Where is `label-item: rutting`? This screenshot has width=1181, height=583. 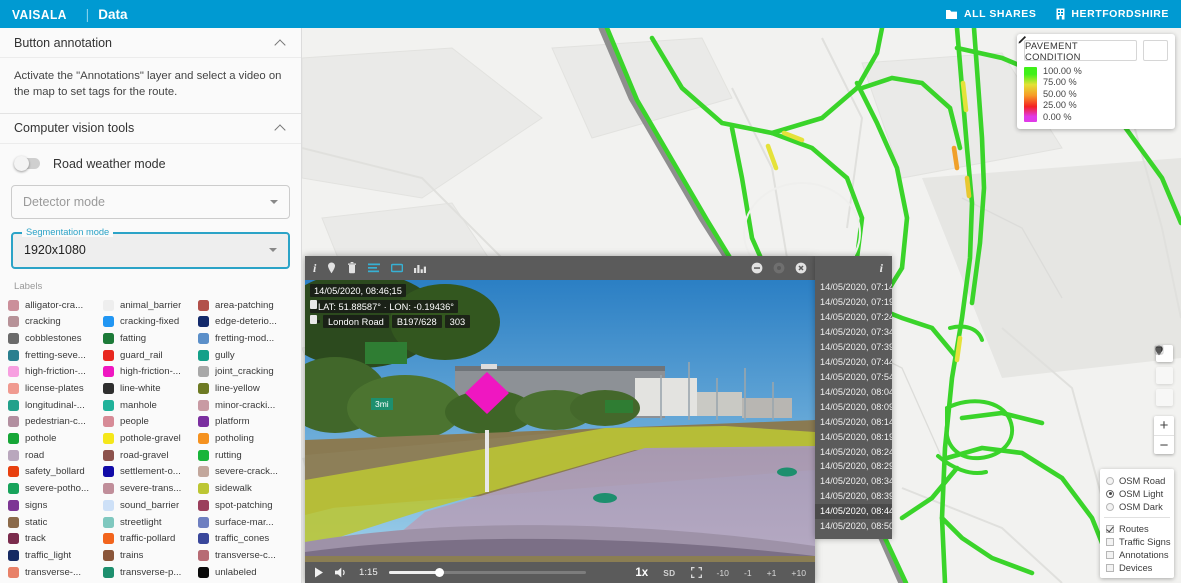 label-item: rutting is located at coordinates (245, 455).